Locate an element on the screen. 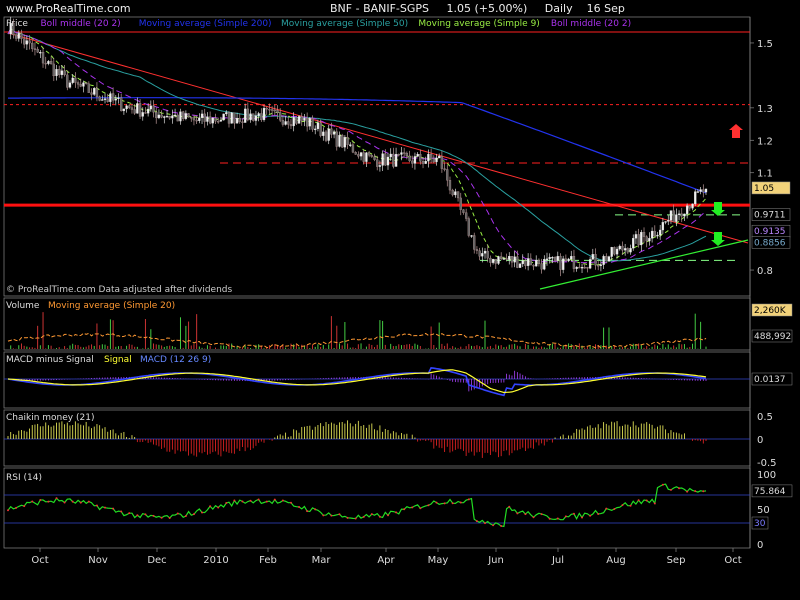 The width and height of the screenshot is (800, 600). x-tick-label: Nov is located at coordinates (98, 560).